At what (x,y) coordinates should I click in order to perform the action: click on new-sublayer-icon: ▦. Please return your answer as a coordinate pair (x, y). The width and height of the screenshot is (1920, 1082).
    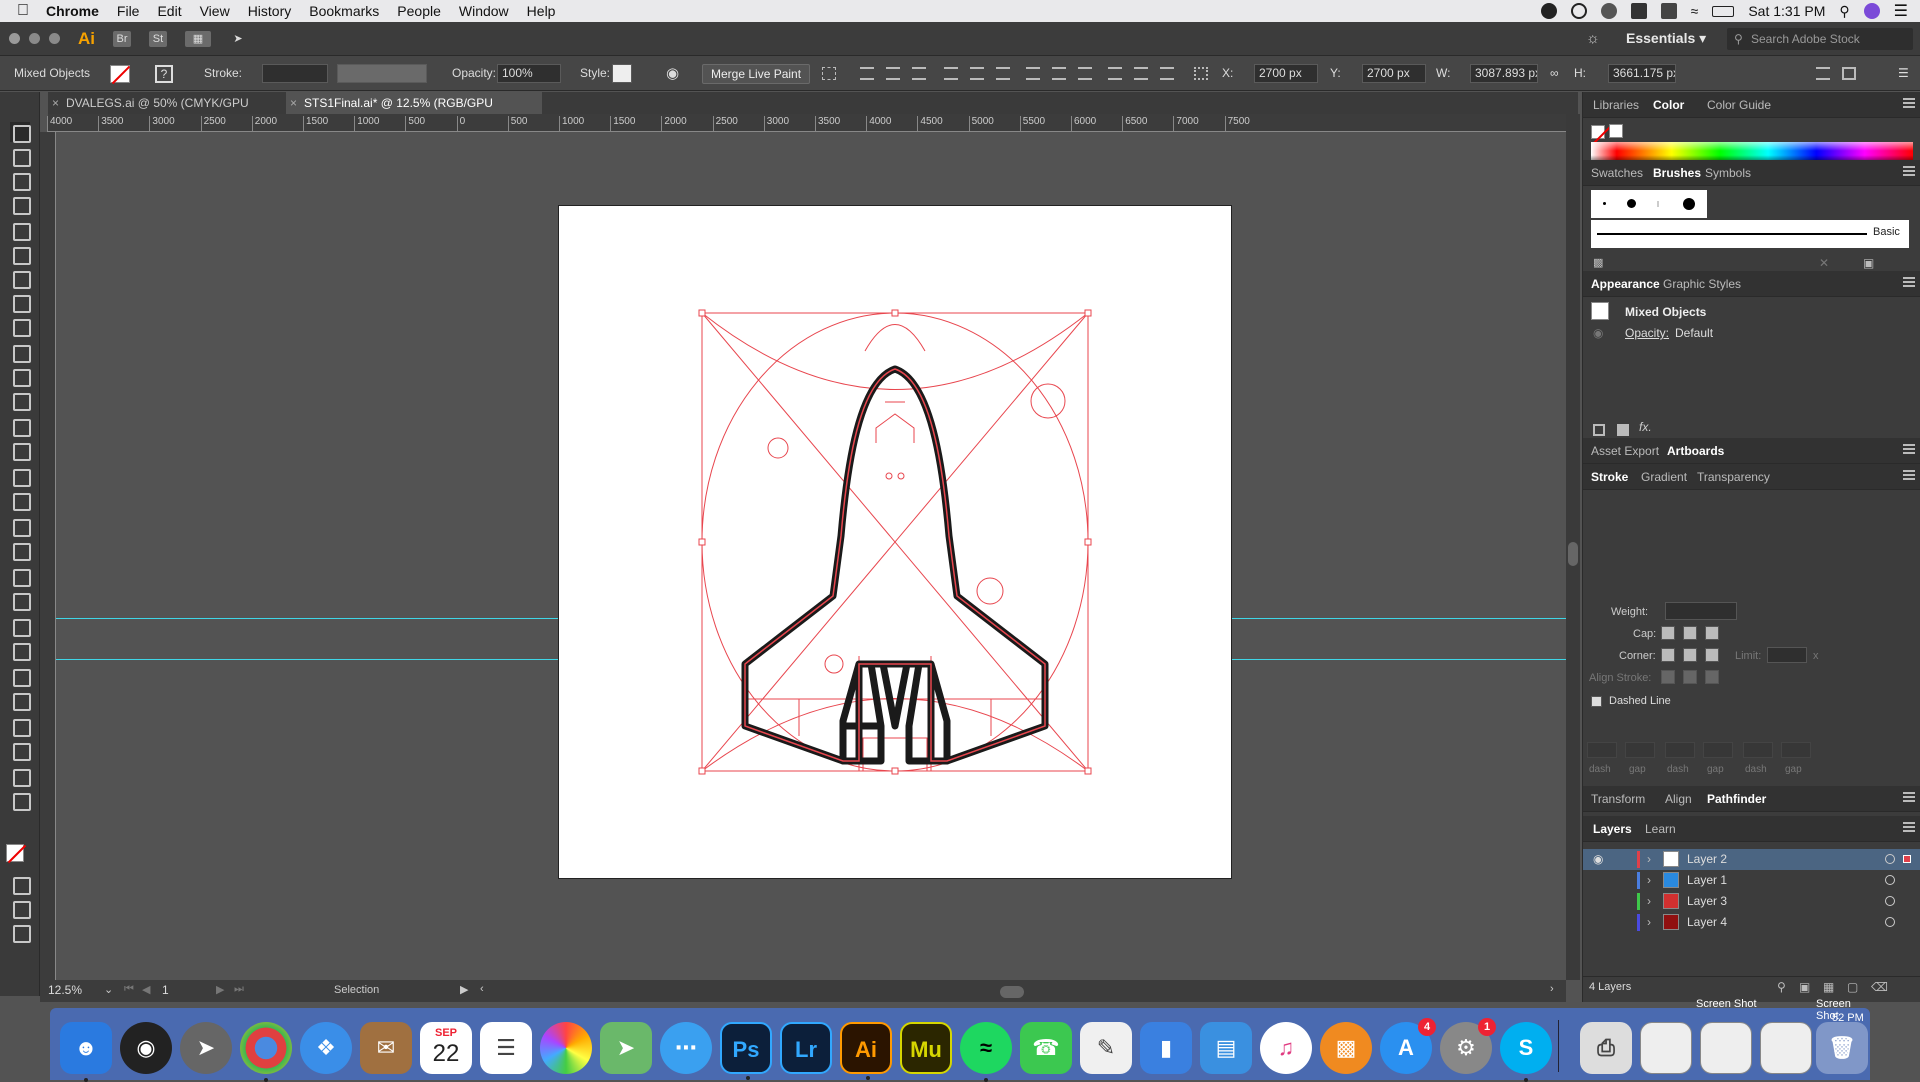
    Looking at the image, I should click on (1828, 987).